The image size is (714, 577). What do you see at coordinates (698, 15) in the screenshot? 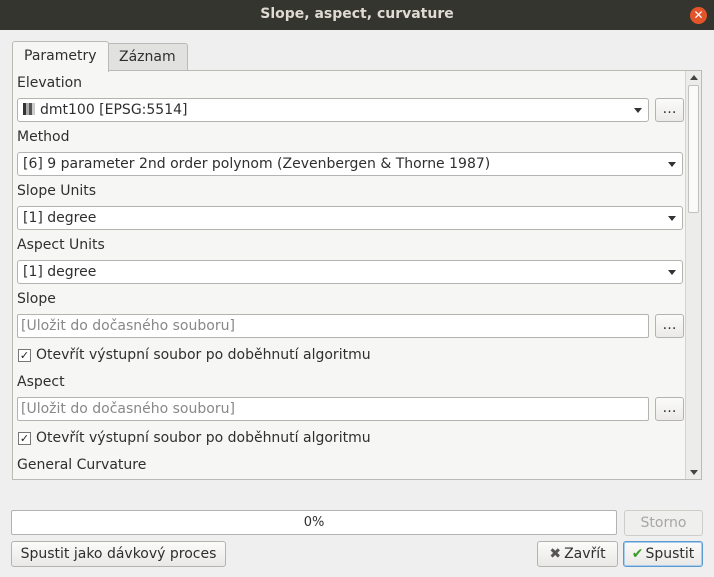
I see `close-window-button: ✕` at bounding box center [698, 15].